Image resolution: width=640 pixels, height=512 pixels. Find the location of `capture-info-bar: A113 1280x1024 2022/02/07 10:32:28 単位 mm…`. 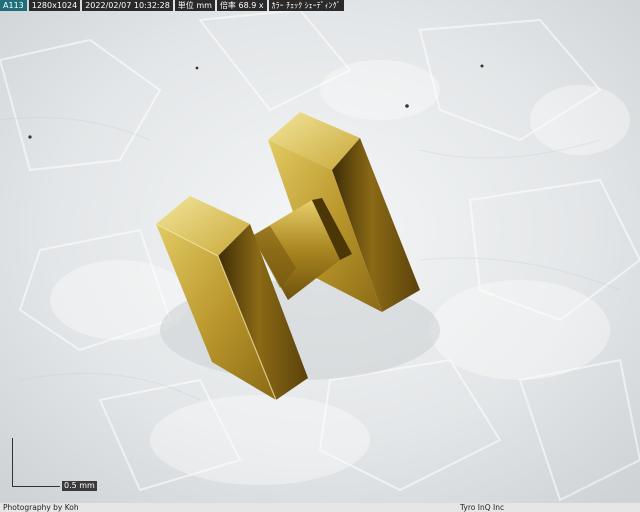

capture-info-bar: A113 1280x1024 2022/02/07 10:32:28 単位 mm… is located at coordinates (172, 5).